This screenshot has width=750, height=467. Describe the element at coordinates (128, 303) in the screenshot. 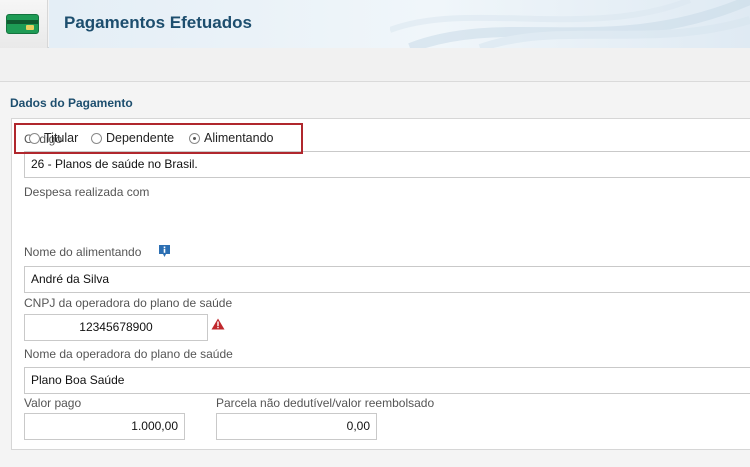

I see `cnpj-label: CNPJ da operadora do plano de saúde` at that location.